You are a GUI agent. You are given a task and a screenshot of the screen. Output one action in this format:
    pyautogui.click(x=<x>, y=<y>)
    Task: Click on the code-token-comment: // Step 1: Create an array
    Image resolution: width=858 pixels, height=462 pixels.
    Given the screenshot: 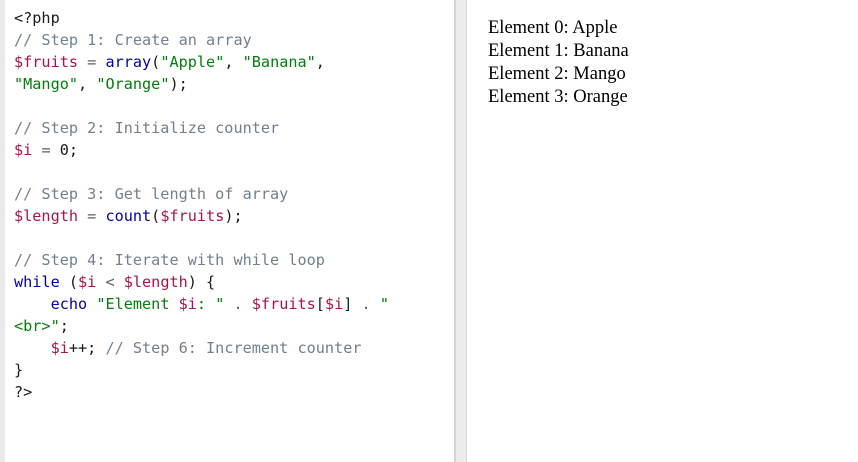 What is the action you would take?
    pyautogui.click(x=133, y=40)
    